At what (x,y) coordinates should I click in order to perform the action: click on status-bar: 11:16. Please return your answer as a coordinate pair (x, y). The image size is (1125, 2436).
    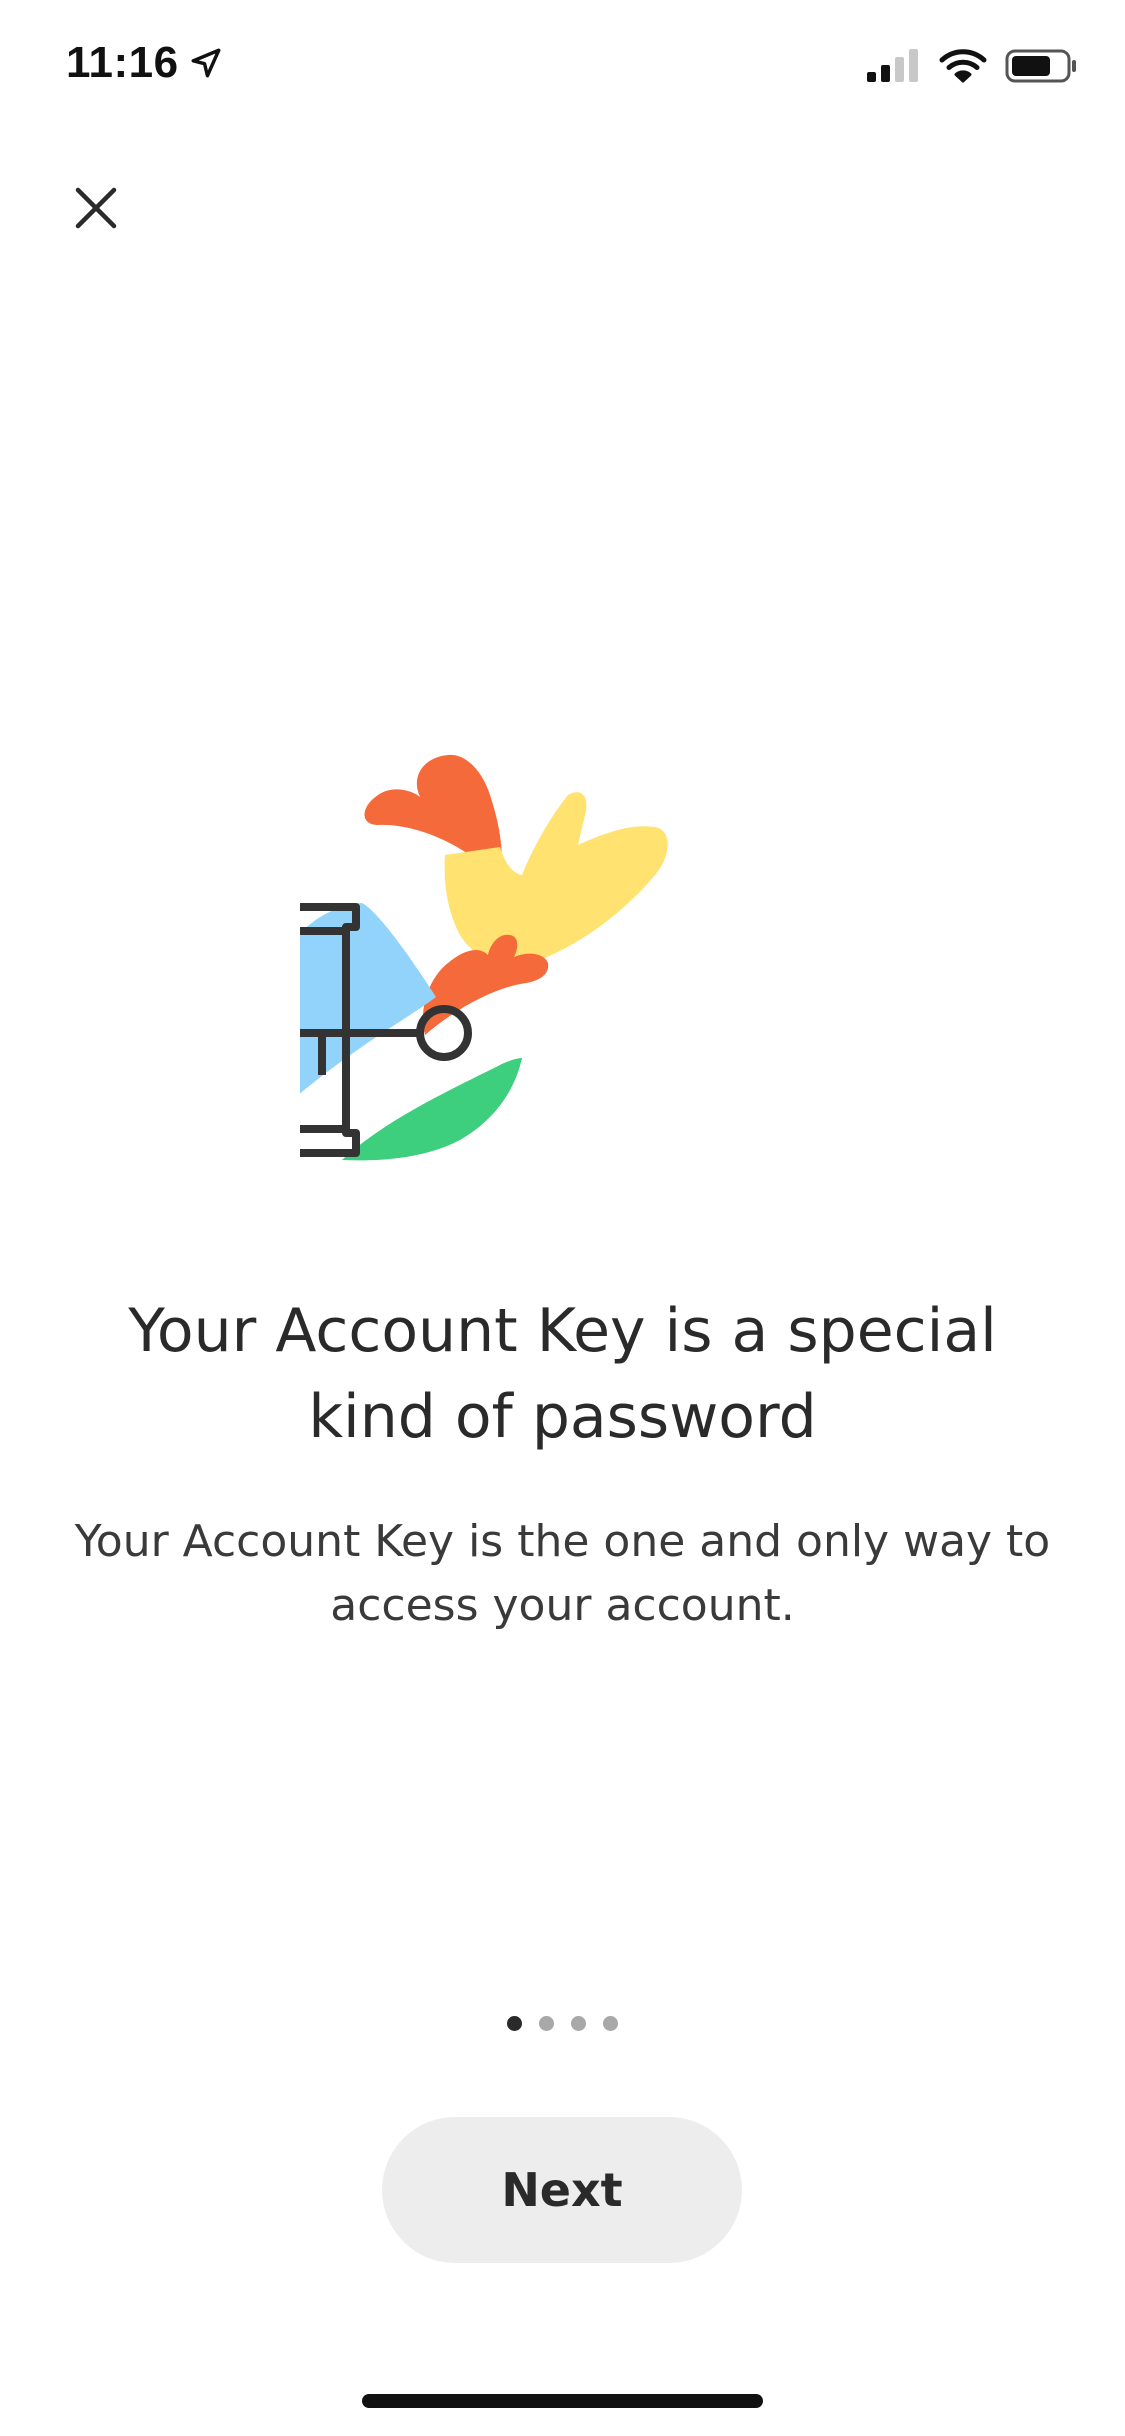
    Looking at the image, I should click on (562, 67).